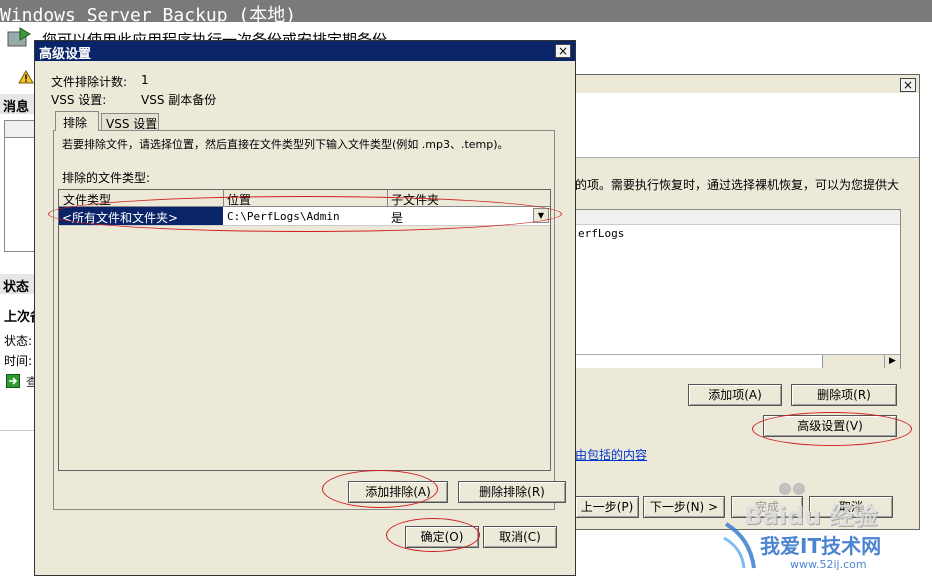 This screenshot has width=932, height=579. Describe the element at coordinates (130, 122) in the screenshot. I see `tab-vss-settings: VSS 设置` at that location.